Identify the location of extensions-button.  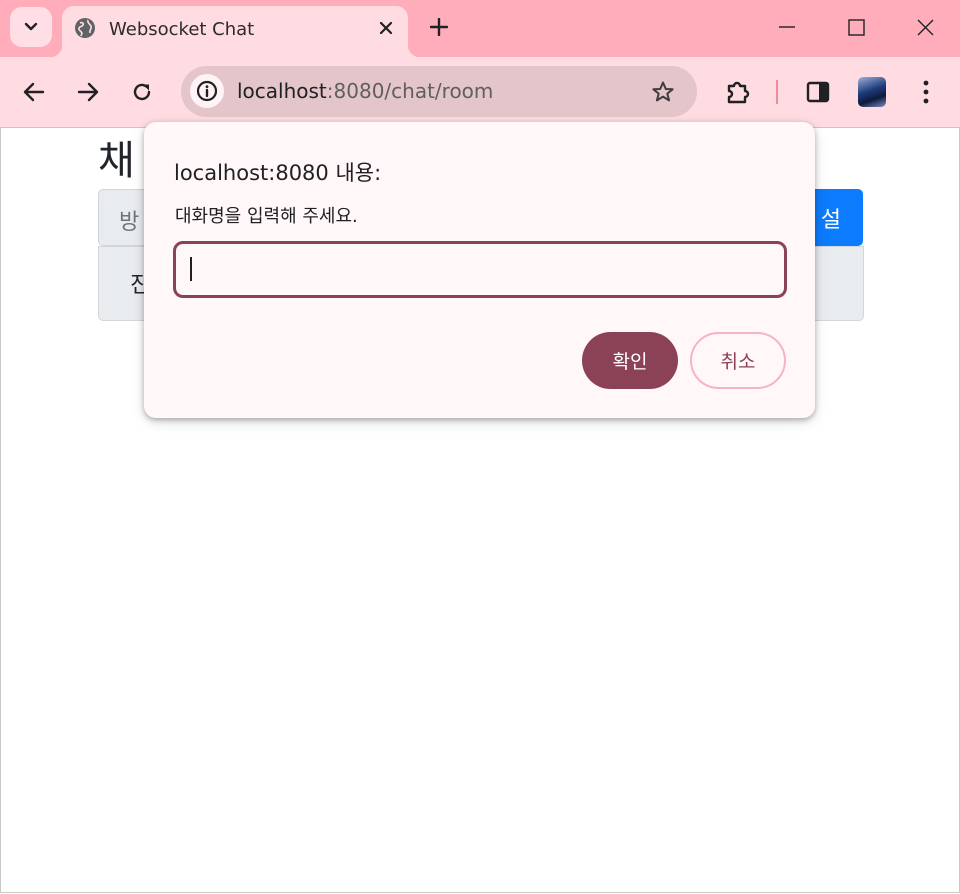
(738, 92).